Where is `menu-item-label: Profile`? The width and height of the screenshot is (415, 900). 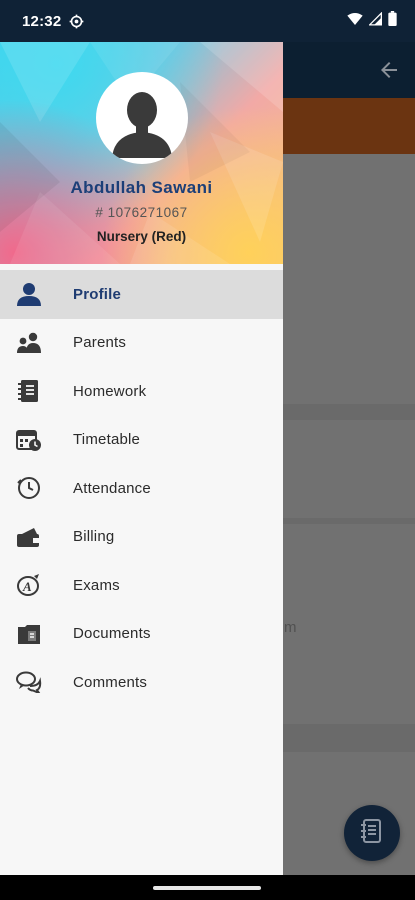
menu-item-label: Profile is located at coordinates (97, 294).